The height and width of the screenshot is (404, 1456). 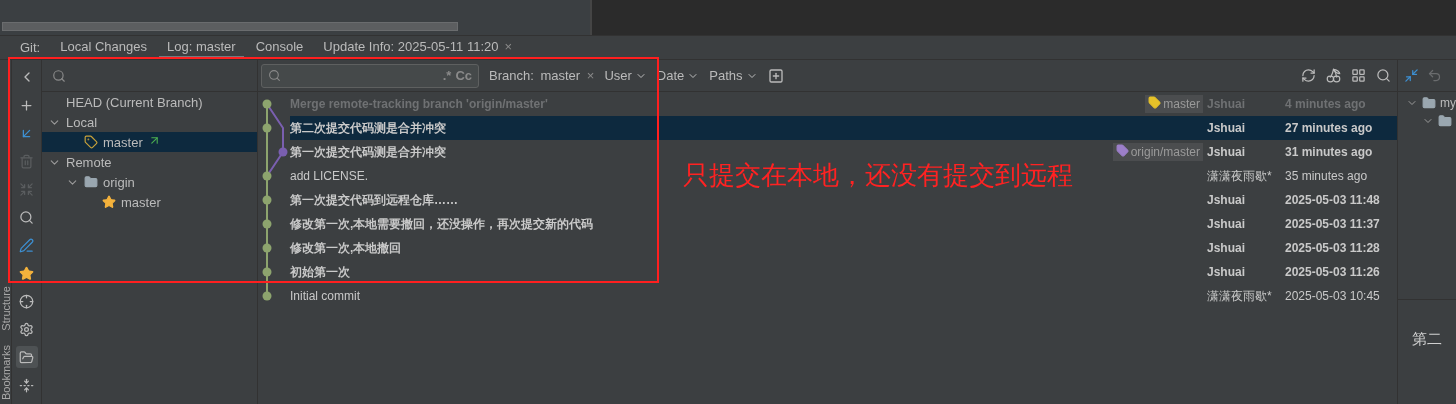 I want to click on commit-message: 修改第一次,本地需要撤回，还没操作，再次提交新的代码, so click(x=442, y=224).